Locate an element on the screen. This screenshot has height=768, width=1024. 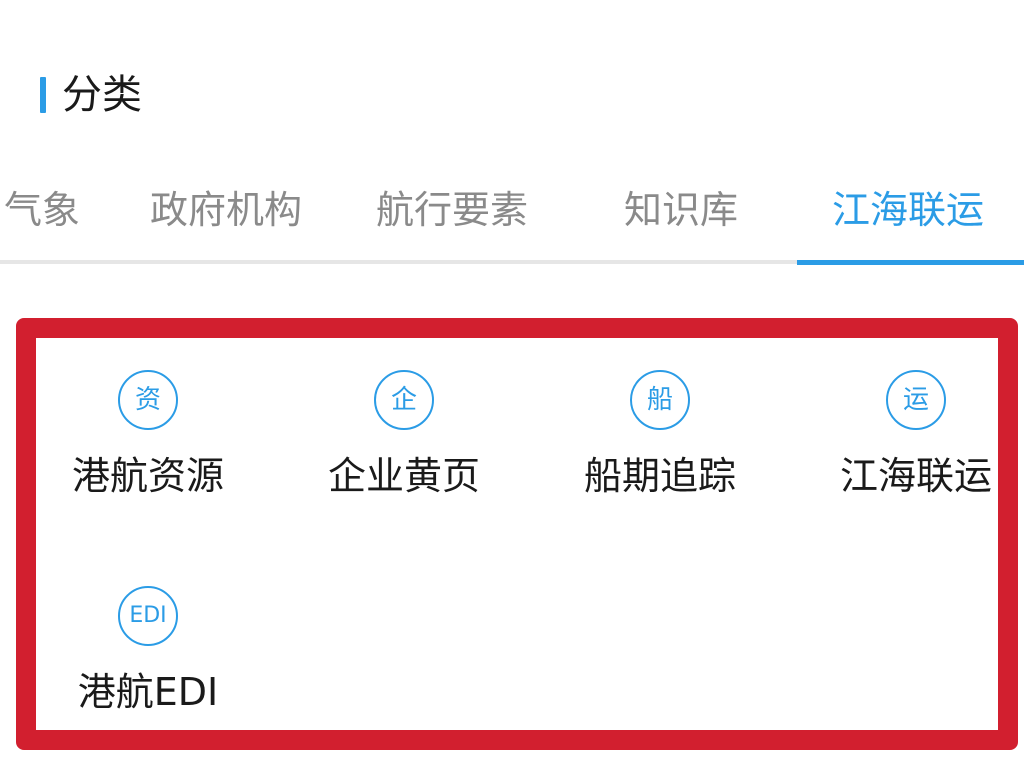
grid-item-river-sea-transport: 运 江海联运 is located at coordinates (910, 426).